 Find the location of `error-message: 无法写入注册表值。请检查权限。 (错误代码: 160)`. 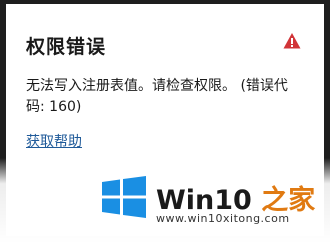

error-message: 无法写入注册表值。请检查权限。 (错误代码: 160) is located at coordinates (157, 96).